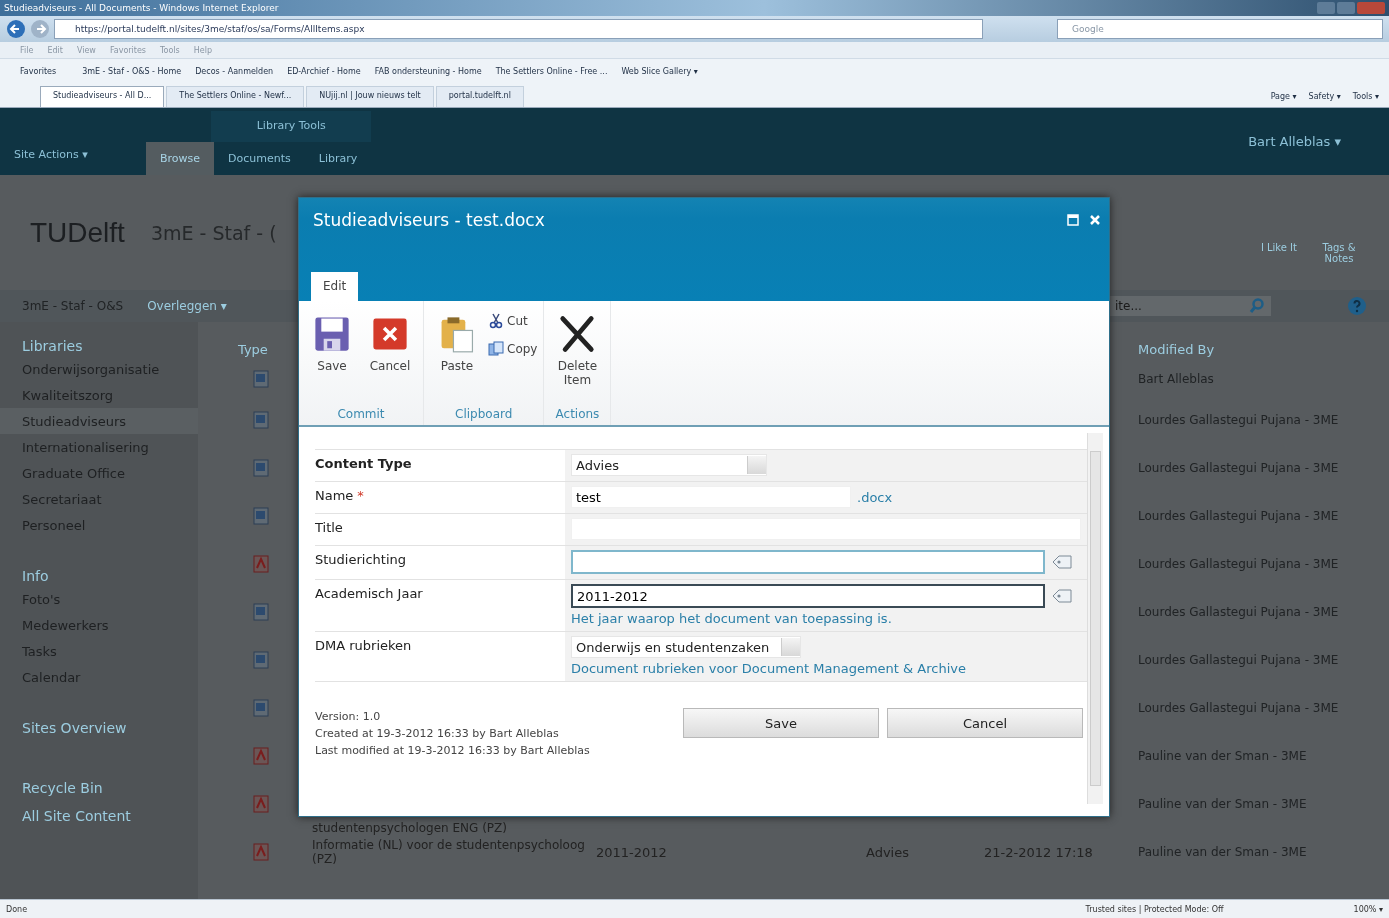 The image size is (1389, 918). I want to click on field-label: Title, so click(329, 527).